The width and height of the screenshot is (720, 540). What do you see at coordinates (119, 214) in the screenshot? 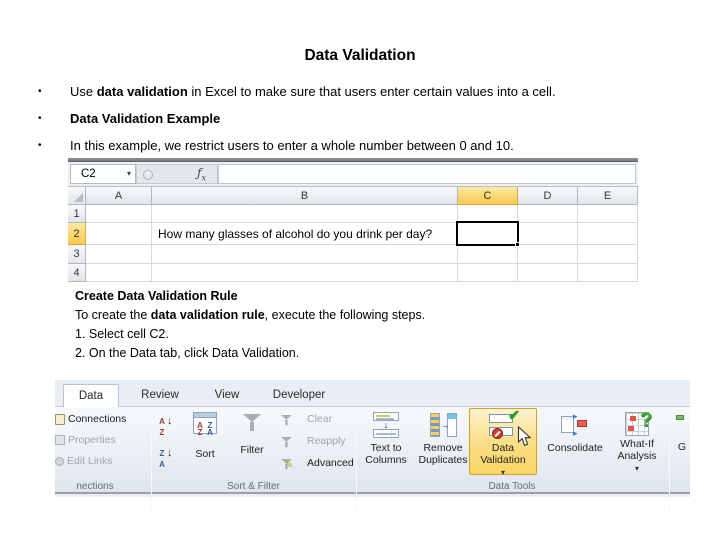
I see `cell-a1` at bounding box center [119, 214].